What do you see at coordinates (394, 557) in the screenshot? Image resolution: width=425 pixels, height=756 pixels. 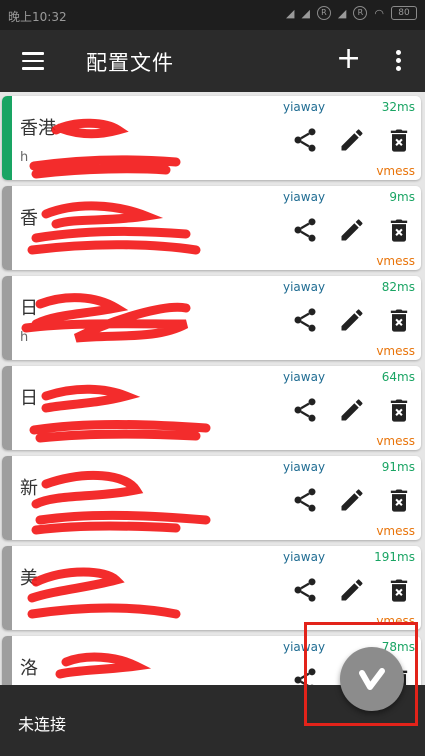 I see `server-latency: 191ms` at bounding box center [394, 557].